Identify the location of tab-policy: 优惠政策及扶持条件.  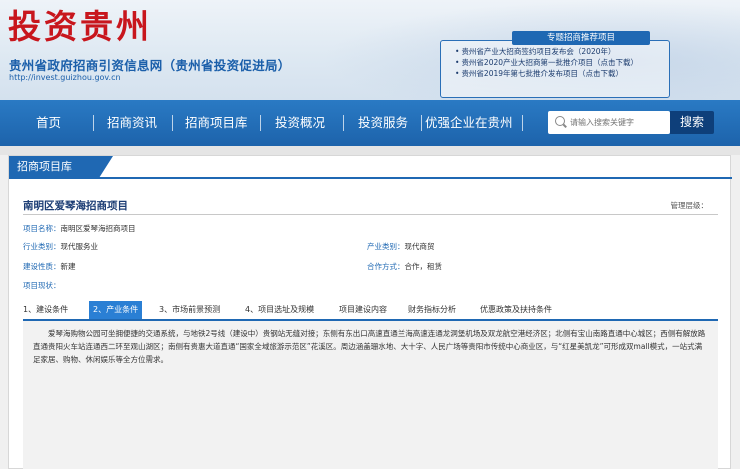
(516, 310).